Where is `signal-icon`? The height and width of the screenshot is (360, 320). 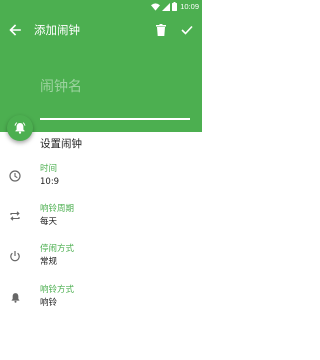
signal-icon is located at coordinates (166, 6).